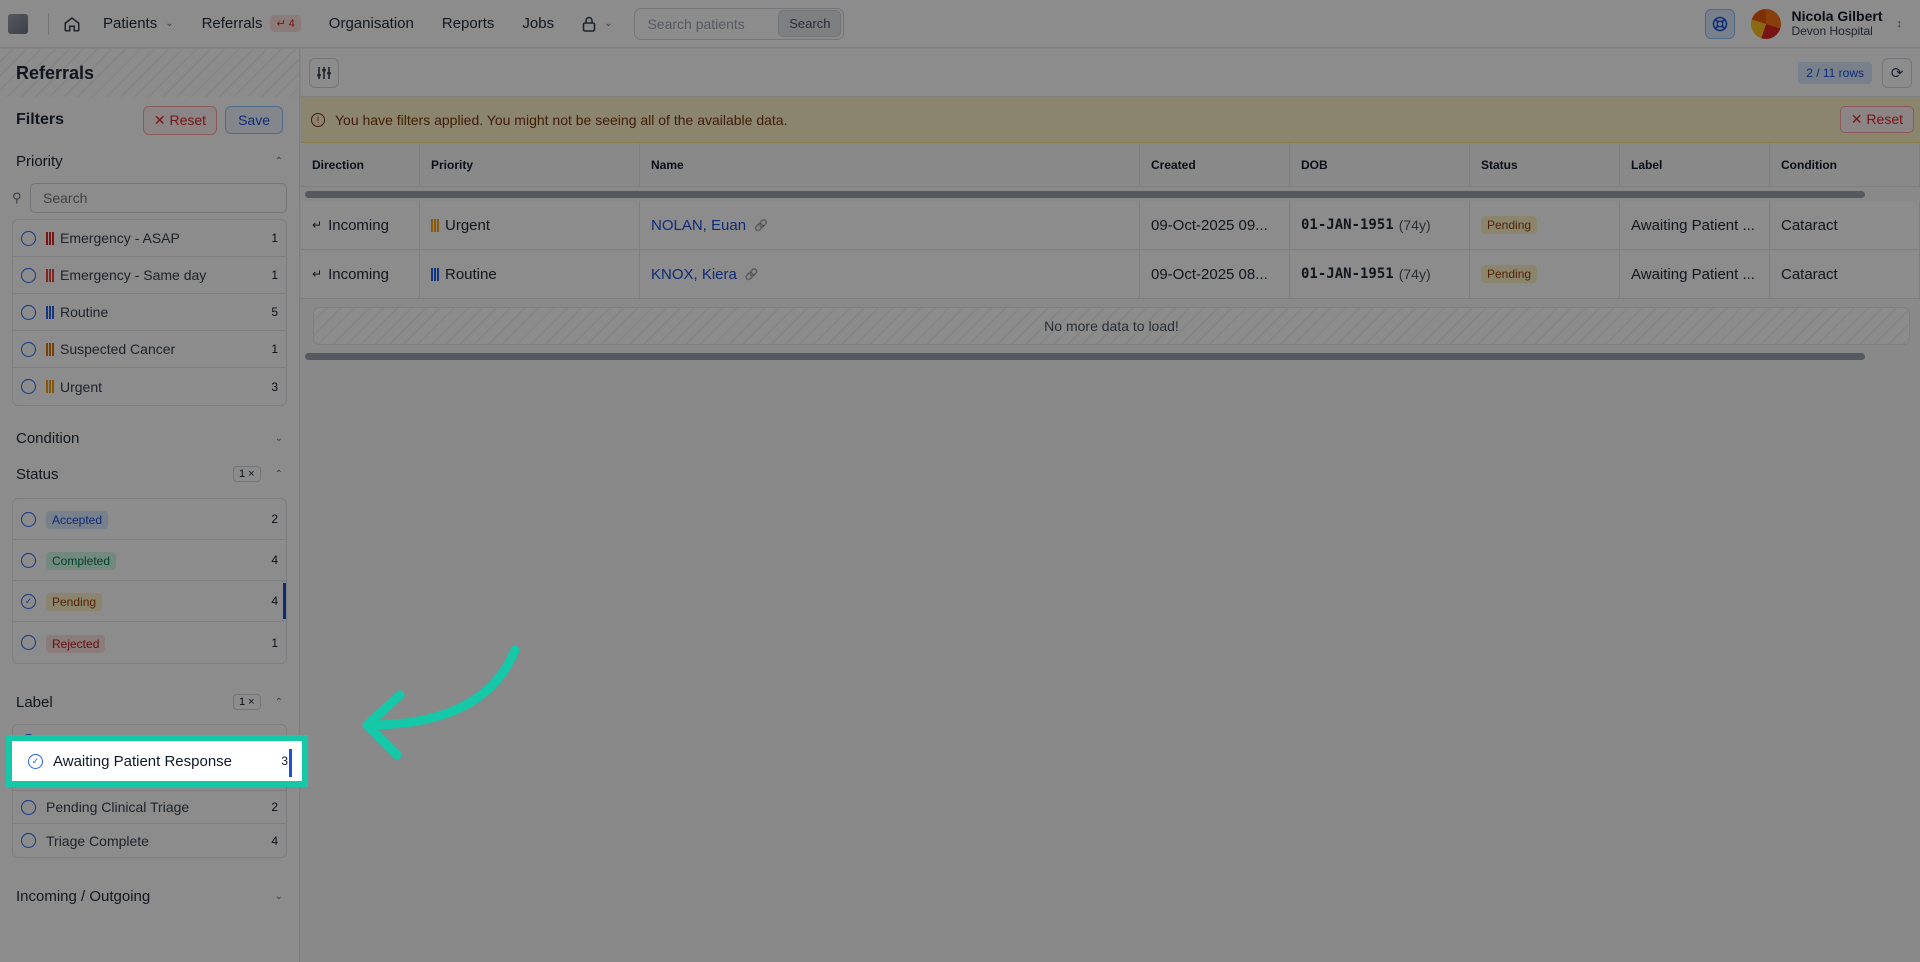 Image resolution: width=1920 pixels, height=962 pixels. What do you see at coordinates (324, 72) in the screenshot?
I see `filter-toggle-button` at bounding box center [324, 72].